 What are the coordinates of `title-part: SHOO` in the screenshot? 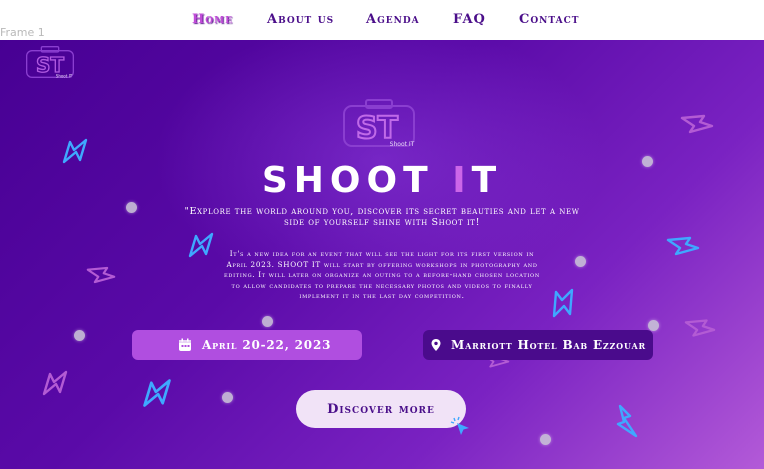 It's located at (332, 180).